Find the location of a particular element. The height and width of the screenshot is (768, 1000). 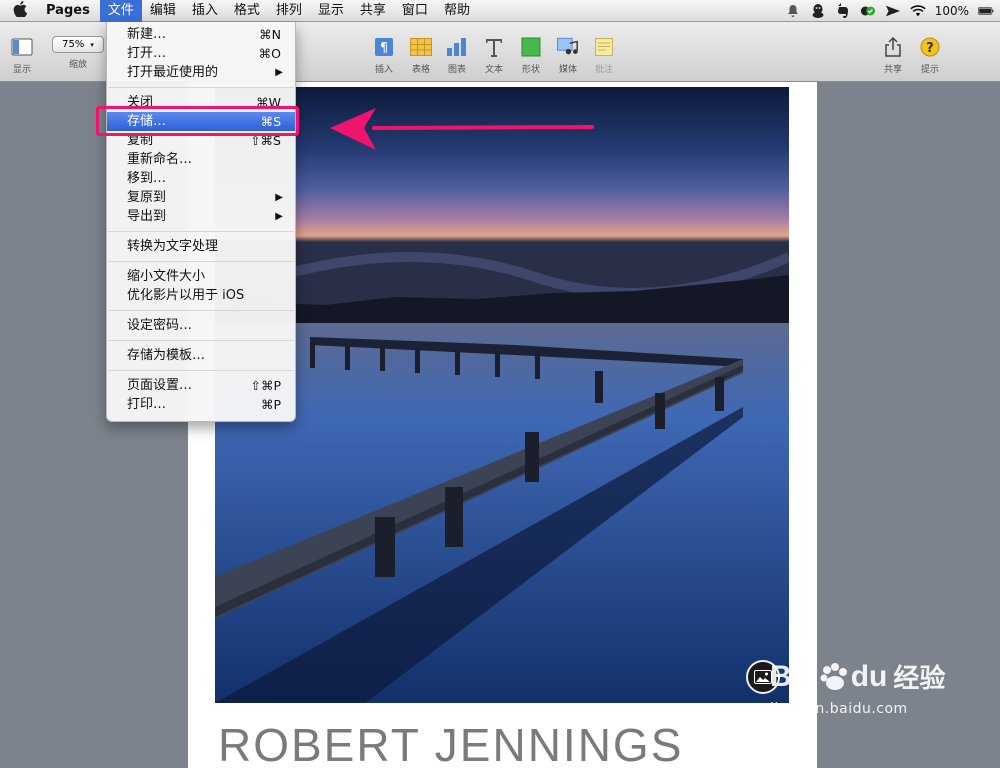

menu-item-print: 打印… ⌘P is located at coordinates (201, 404).